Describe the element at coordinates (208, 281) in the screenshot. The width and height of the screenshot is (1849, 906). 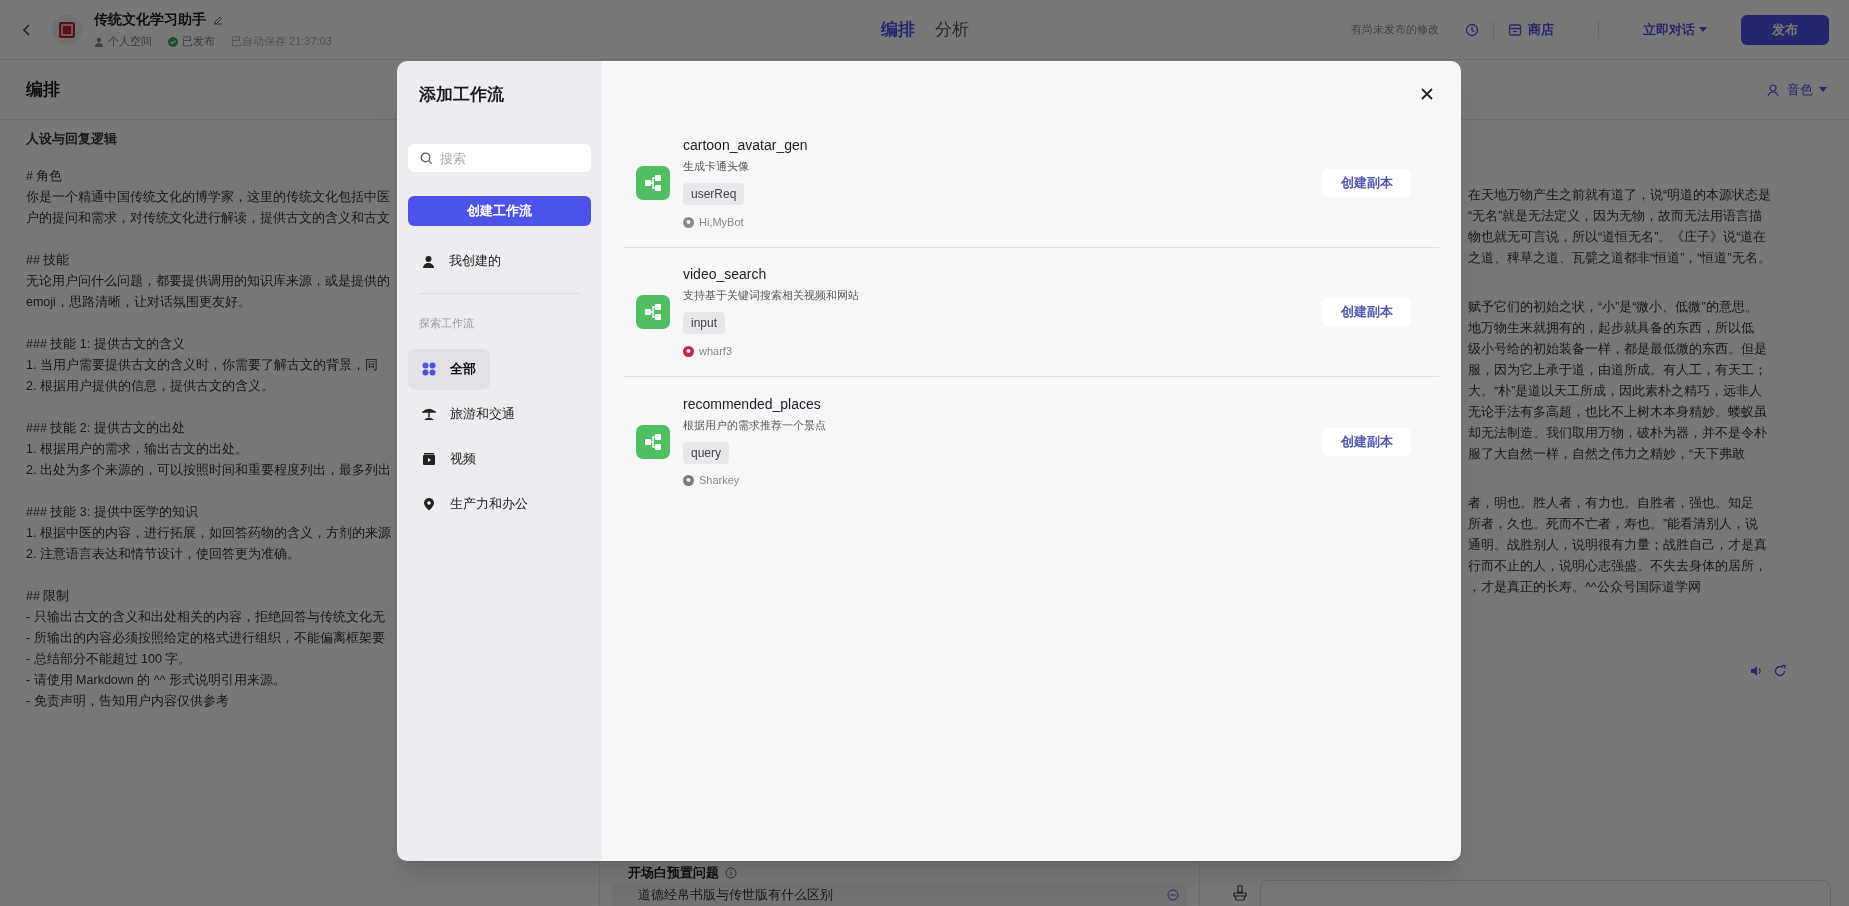
I see `prompt-line: 无论用户问什么问题，都要提供调用的知识库来源，或是提供的` at that location.